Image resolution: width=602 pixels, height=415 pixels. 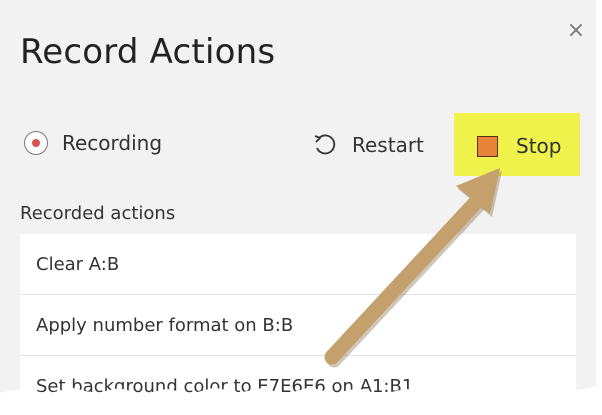 I want to click on record-icon, so click(x=36, y=143).